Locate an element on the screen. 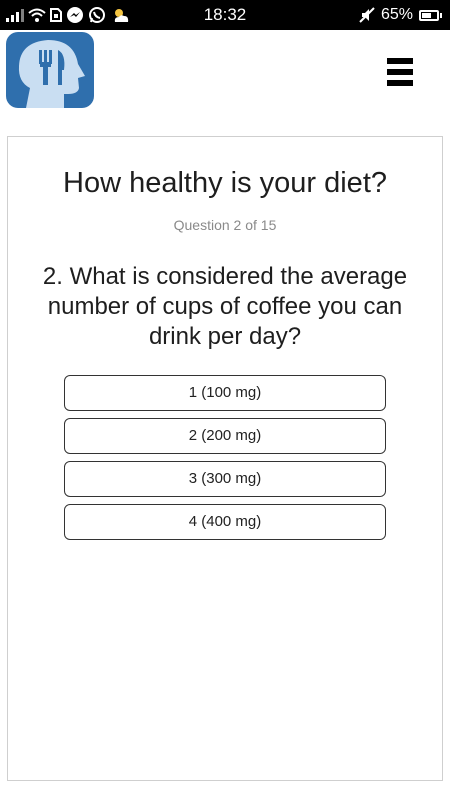  question-progress: Question 2 of 15 is located at coordinates (225, 225).